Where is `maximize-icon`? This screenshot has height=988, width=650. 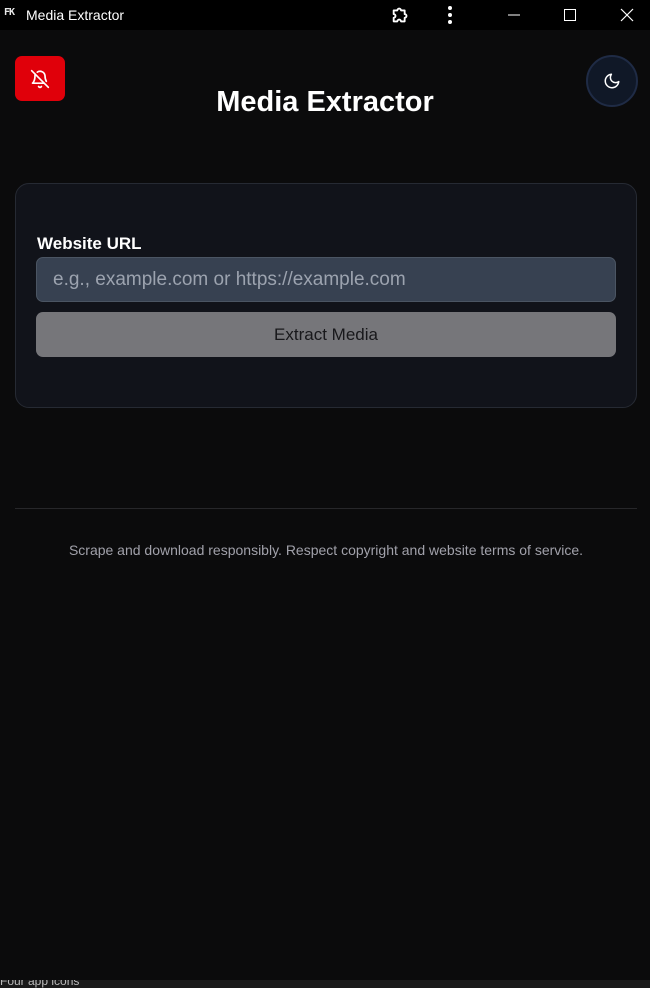 maximize-icon is located at coordinates (570, 15).